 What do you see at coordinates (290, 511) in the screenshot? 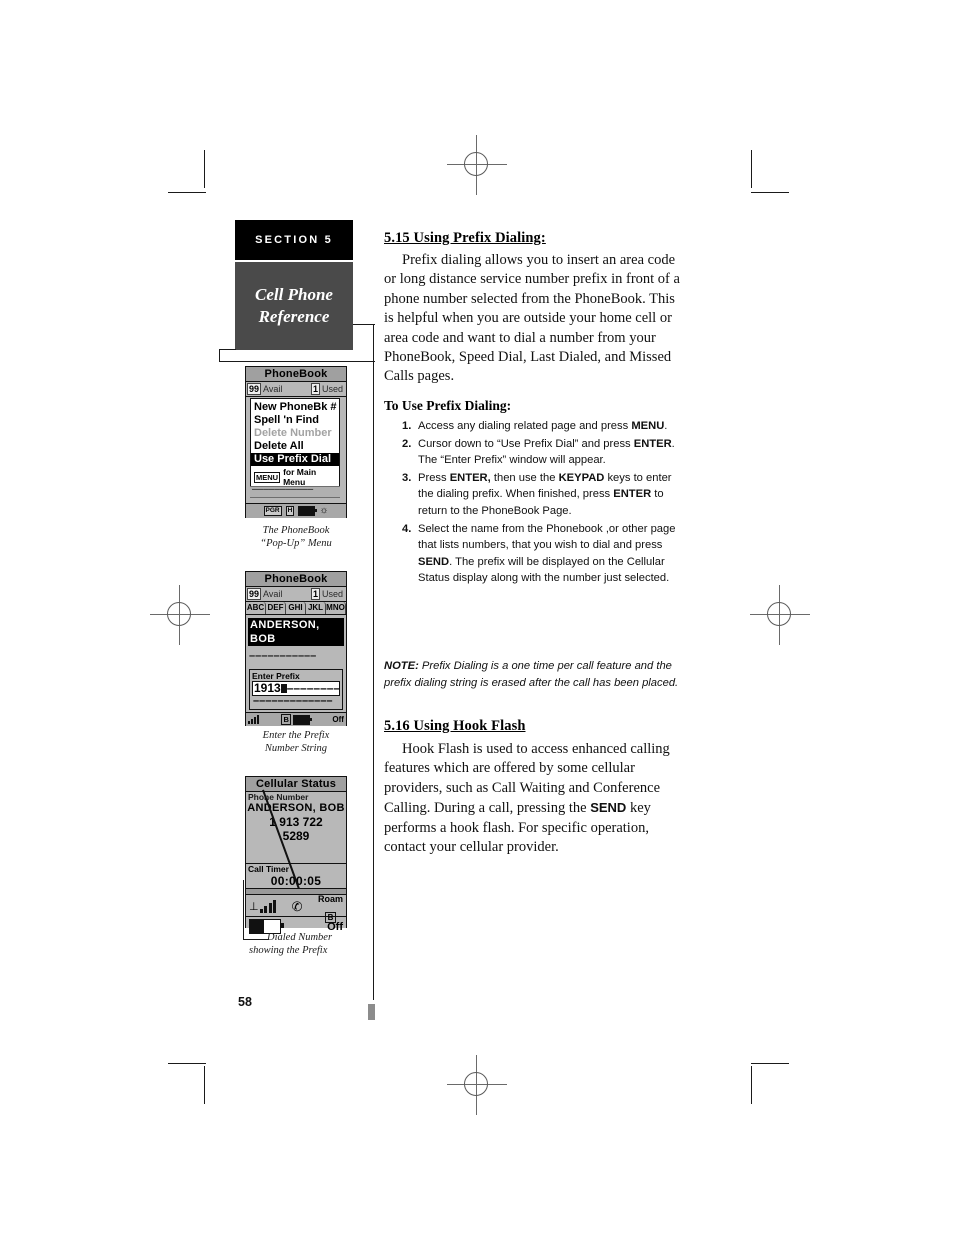
I see `home-indicator-icon: H` at bounding box center [290, 511].